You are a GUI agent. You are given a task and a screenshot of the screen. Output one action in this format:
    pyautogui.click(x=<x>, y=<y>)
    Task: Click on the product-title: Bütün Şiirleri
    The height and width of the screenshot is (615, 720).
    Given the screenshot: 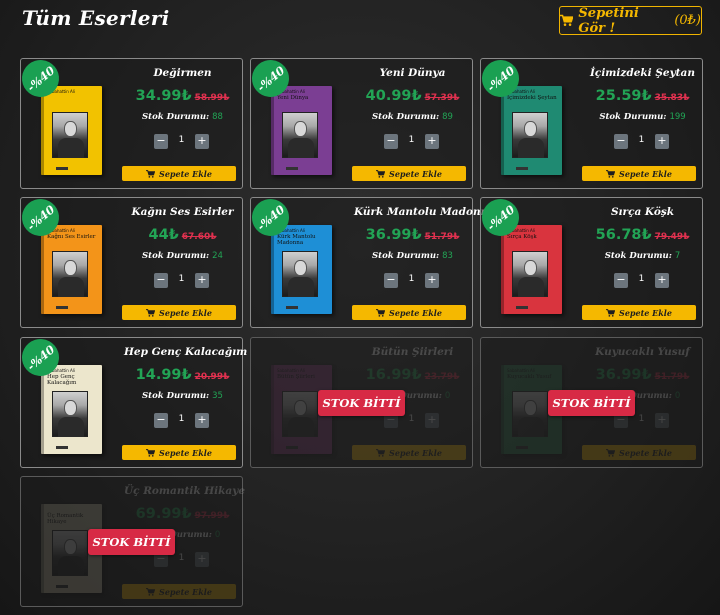 What is the action you would take?
    pyautogui.click(x=412, y=352)
    